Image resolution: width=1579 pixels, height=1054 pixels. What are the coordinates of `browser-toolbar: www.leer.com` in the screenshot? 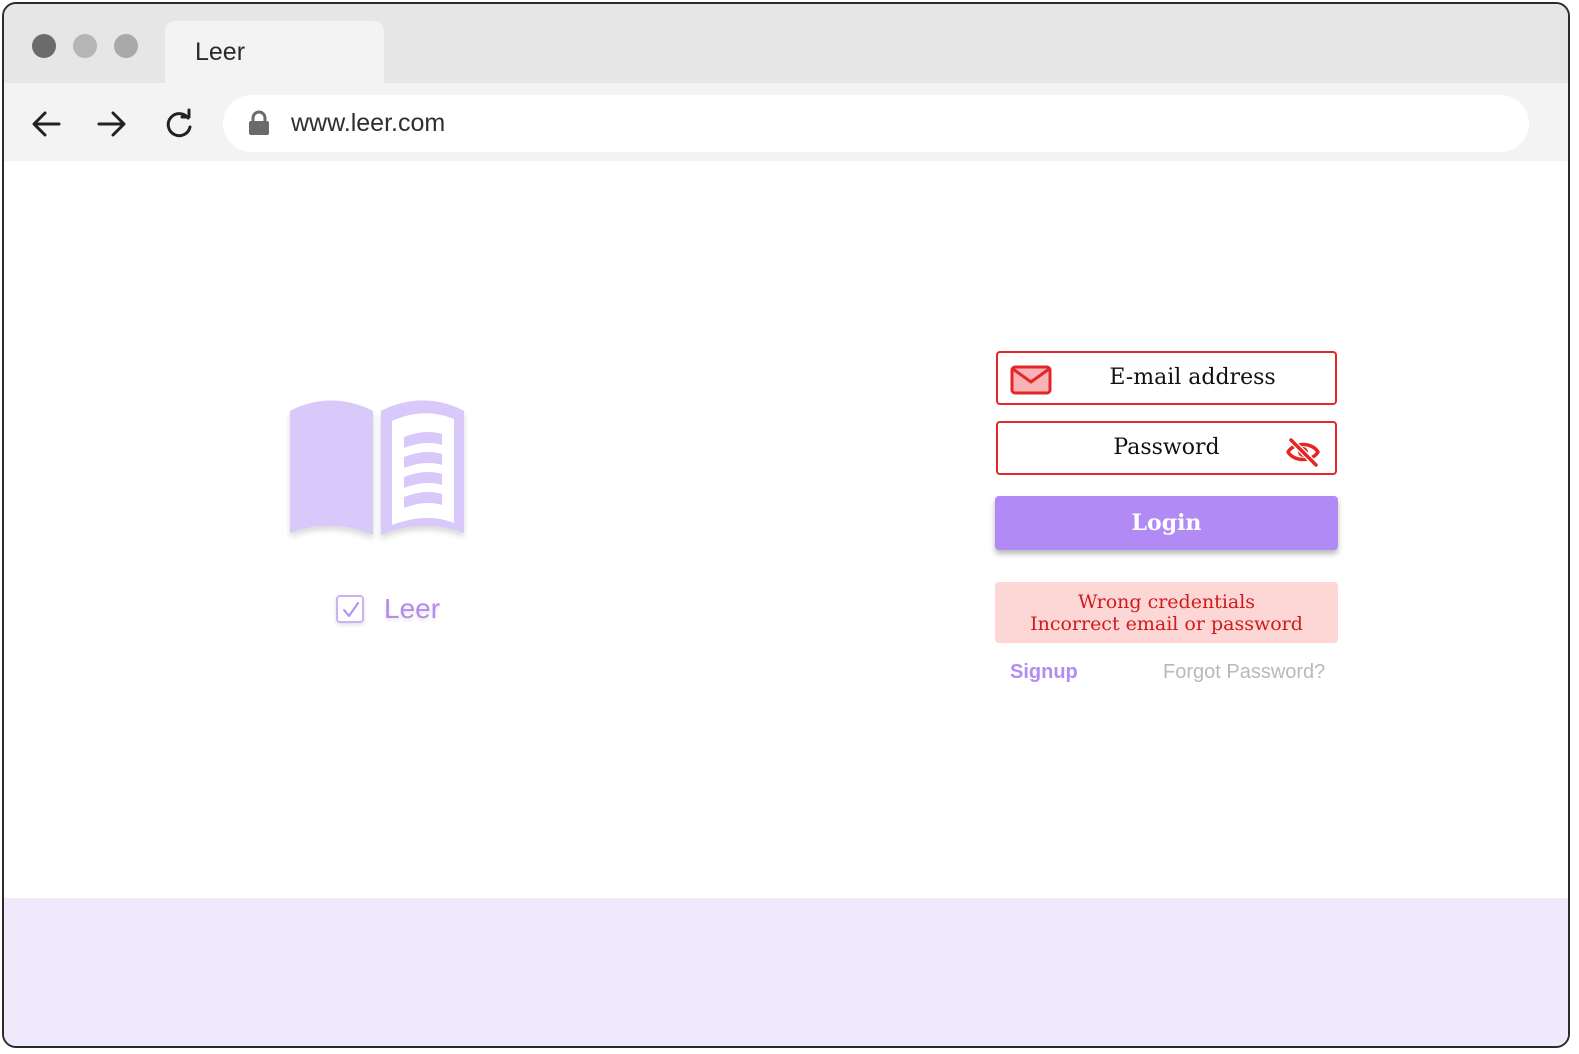 It's located at (786, 122).